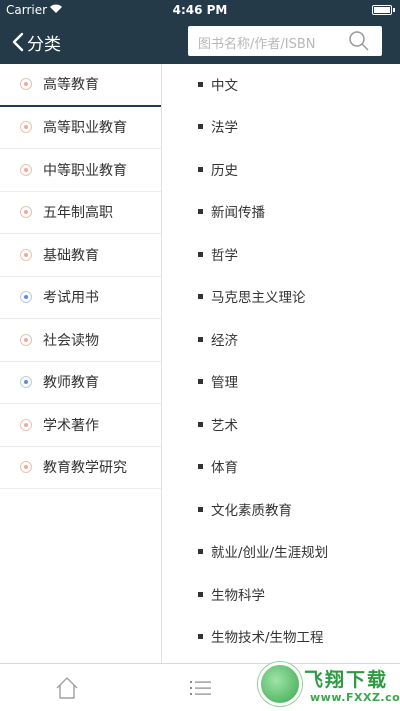  I want to click on category-item: 学术著作, so click(80, 425).